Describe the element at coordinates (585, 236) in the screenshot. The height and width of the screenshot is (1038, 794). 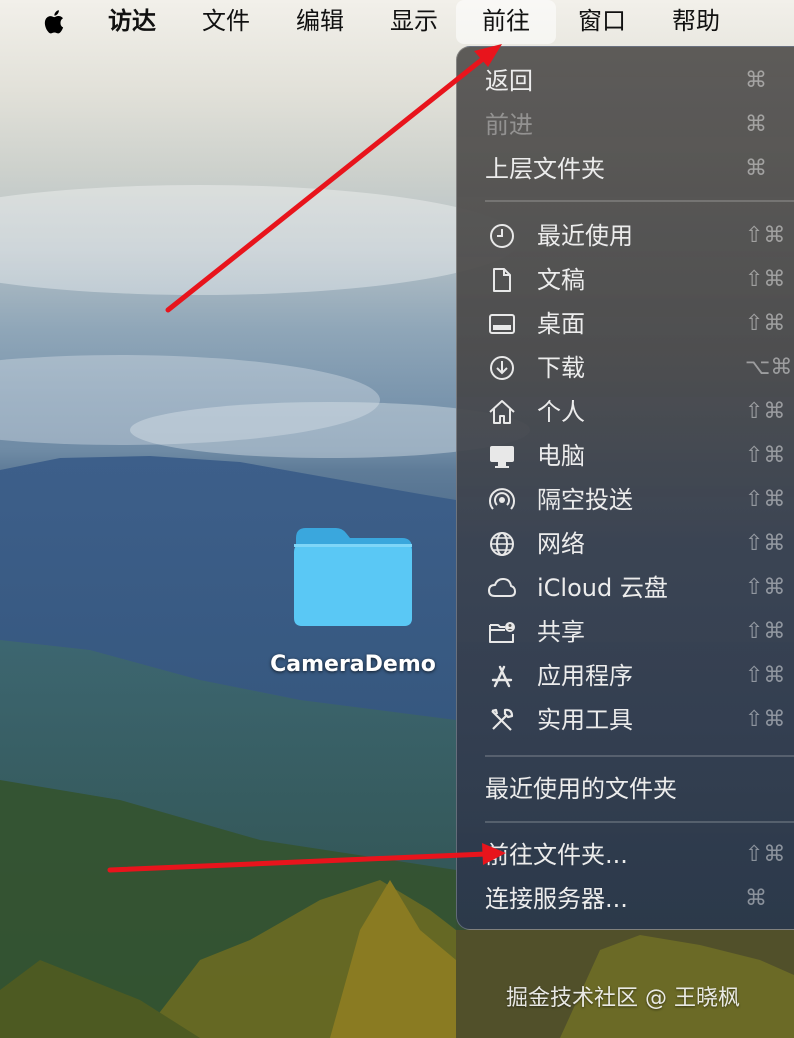
I see `menu-item-label: 最近使用` at that location.